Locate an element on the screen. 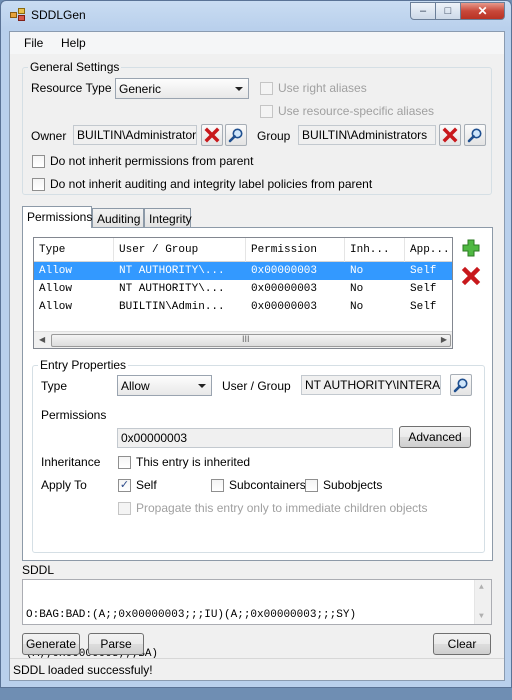 The width and height of the screenshot is (512, 700). resource-type-value: Generic is located at coordinates (140, 89).